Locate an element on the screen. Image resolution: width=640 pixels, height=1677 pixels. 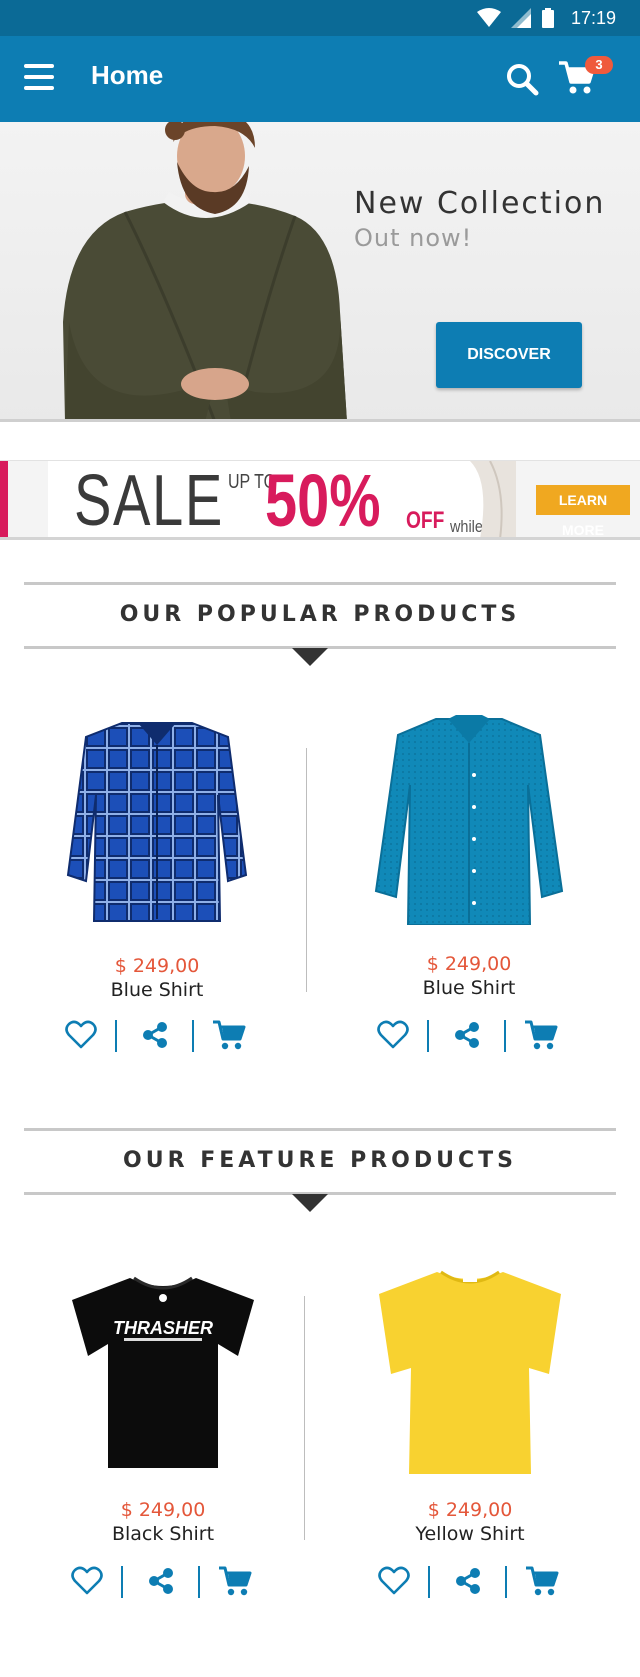
search-button is located at coordinates (522, 79).